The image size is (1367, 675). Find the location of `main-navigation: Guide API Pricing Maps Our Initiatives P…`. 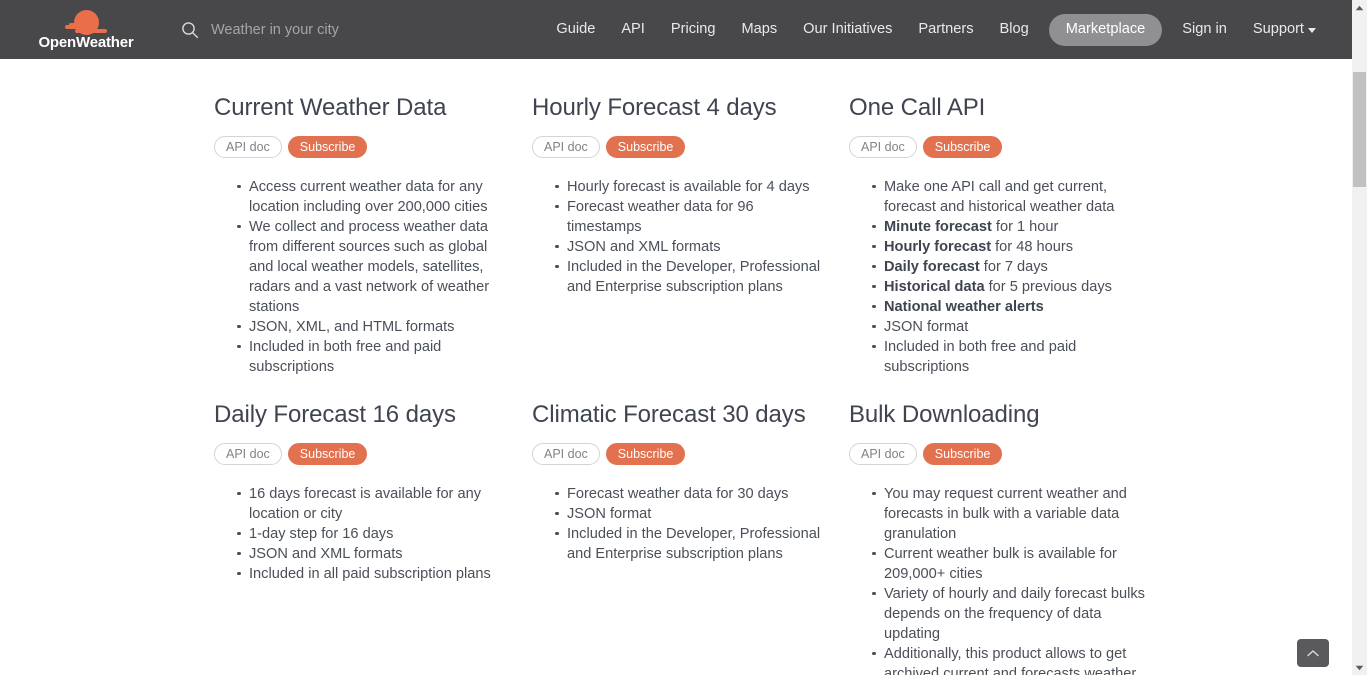

main-navigation: Guide API Pricing Maps Our Initiatives P… is located at coordinates (936, 29).